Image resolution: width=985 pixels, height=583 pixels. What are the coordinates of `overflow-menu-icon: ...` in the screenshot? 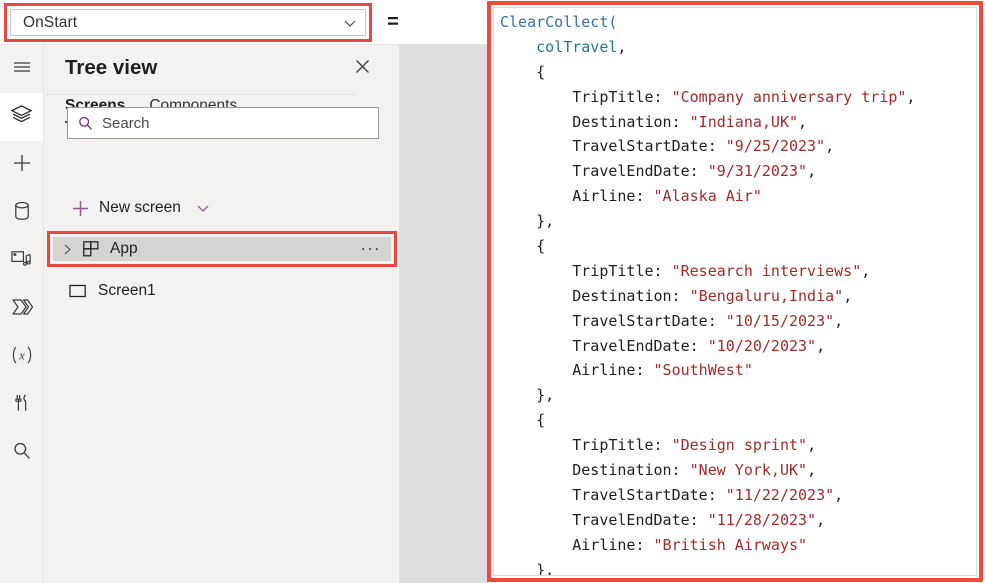 It's located at (371, 245).